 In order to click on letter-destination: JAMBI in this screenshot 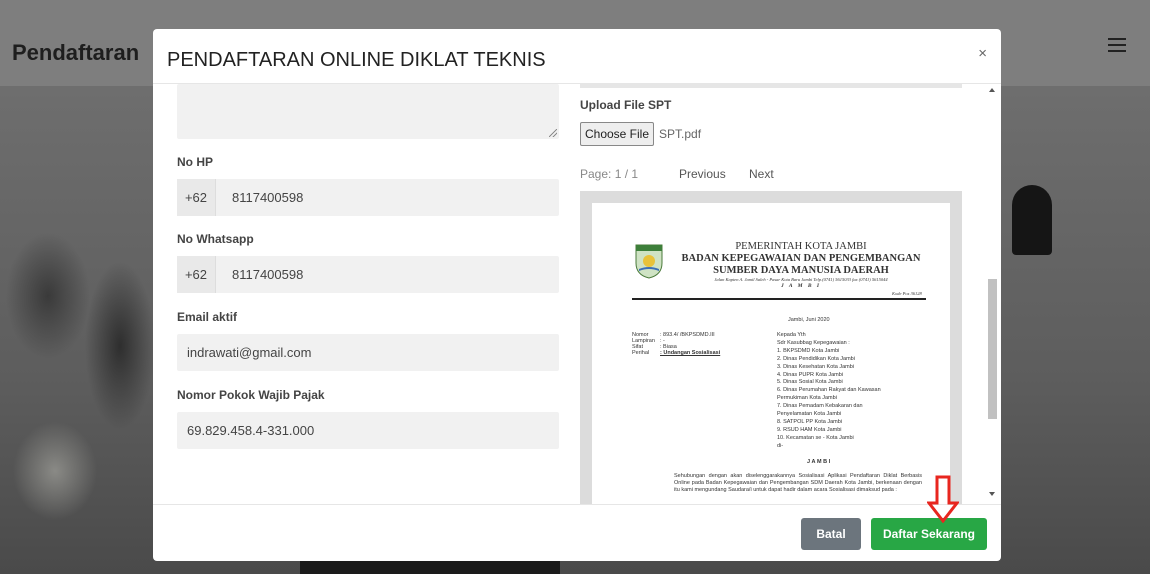, I will do `click(819, 462)`.